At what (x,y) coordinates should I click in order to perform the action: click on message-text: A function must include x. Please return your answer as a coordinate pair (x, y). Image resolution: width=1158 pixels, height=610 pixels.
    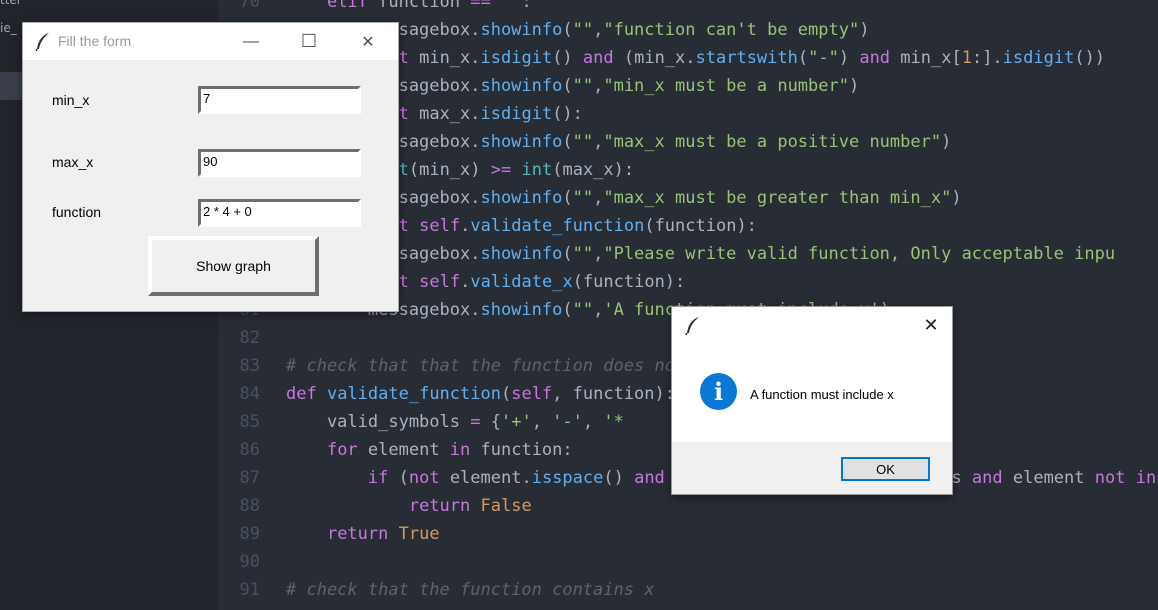
    Looking at the image, I should click on (822, 394).